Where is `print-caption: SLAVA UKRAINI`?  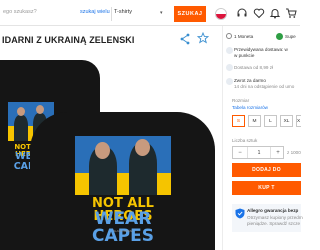 print-caption: SLAVA UKRAINI is located at coordinates (123, 231).